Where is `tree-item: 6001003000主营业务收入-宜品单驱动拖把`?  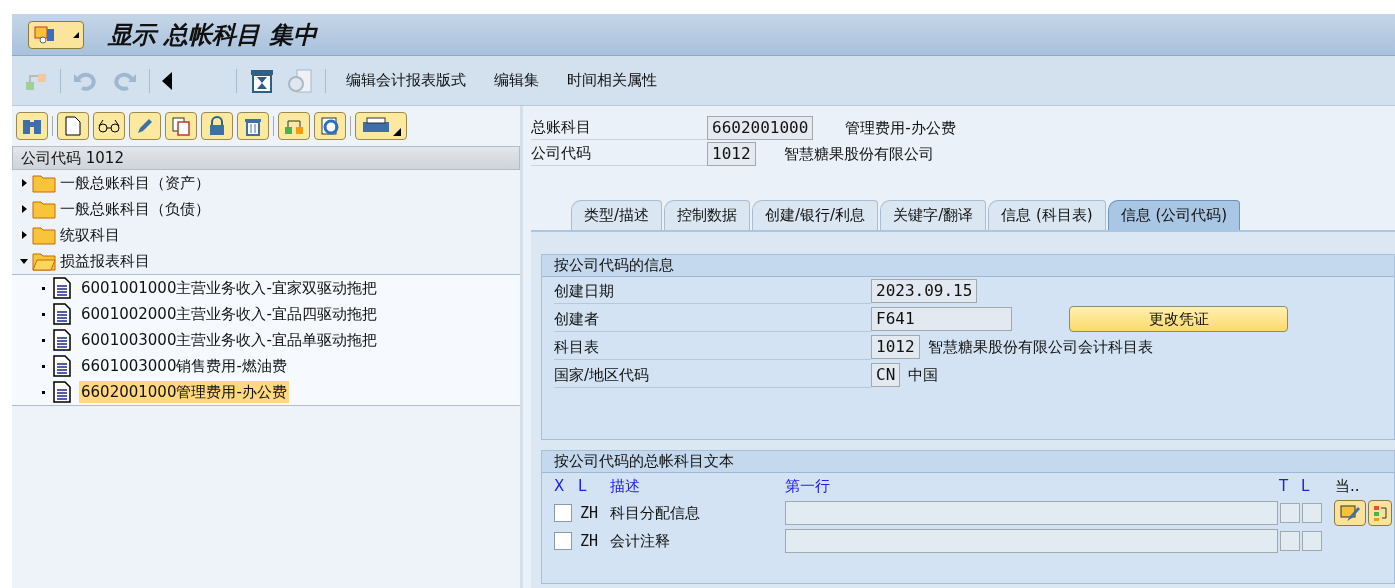
tree-item: 6001003000主营业务收入-宜品单驱动拖把 is located at coordinates (266, 340).